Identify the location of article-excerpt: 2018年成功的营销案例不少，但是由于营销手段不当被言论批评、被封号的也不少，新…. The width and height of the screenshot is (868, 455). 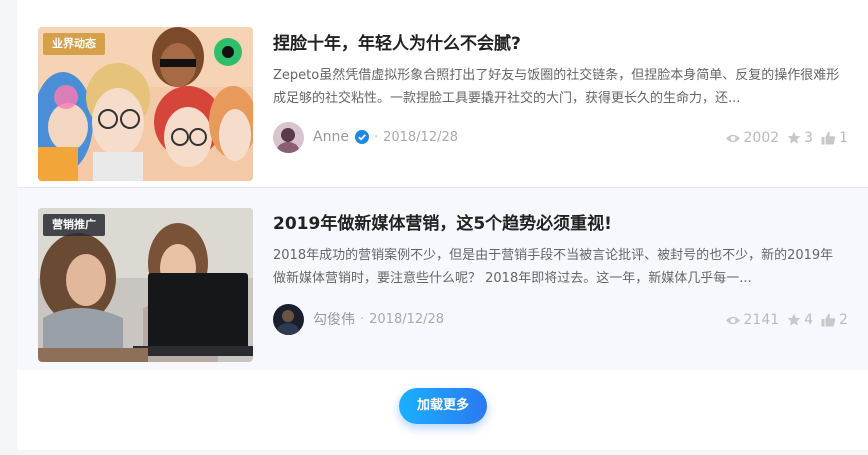
(553, 267).